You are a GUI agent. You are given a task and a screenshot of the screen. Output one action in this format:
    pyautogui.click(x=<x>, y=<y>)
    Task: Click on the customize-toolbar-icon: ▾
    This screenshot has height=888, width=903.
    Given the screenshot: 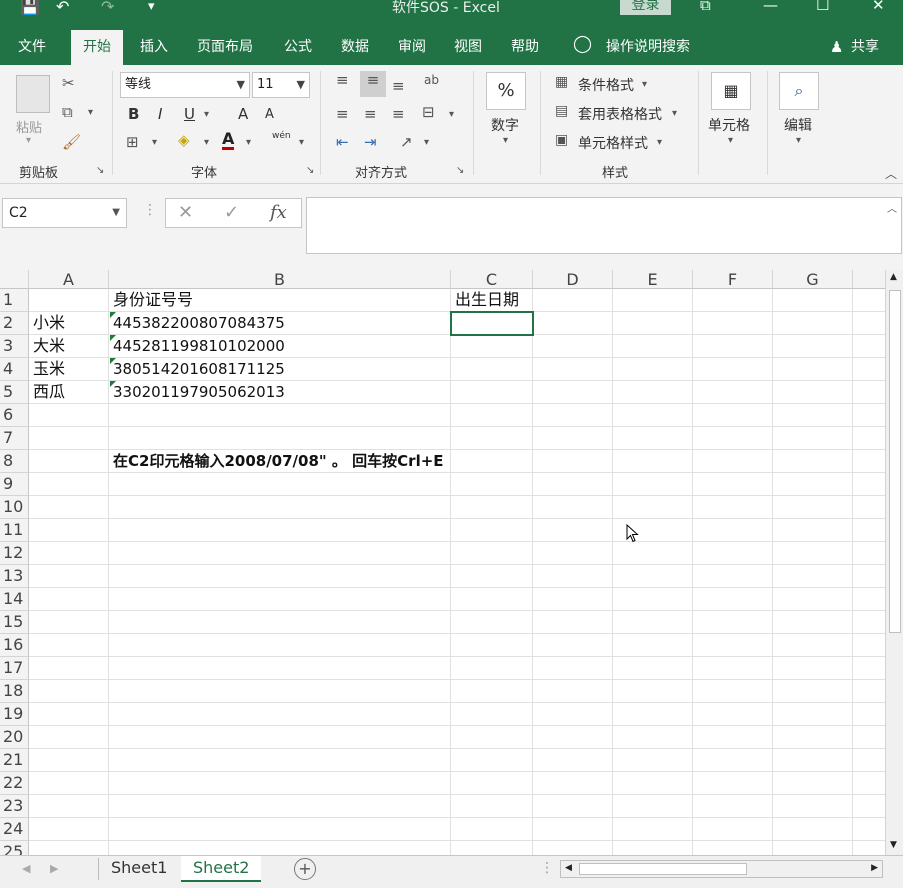 What is the action you would take?
    pyautogui.click(x=151, y=7)
    